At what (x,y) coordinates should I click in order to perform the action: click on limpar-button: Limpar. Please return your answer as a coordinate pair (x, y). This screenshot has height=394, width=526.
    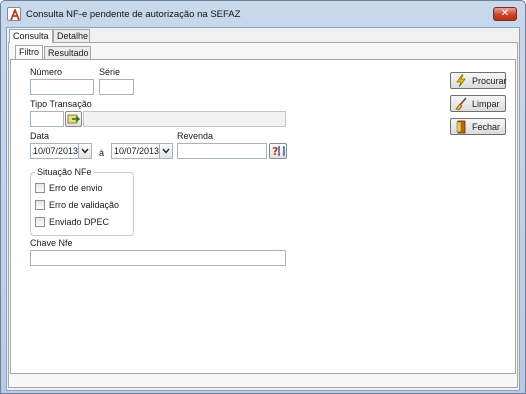
    Looking at the image, I should click on (478, 103).